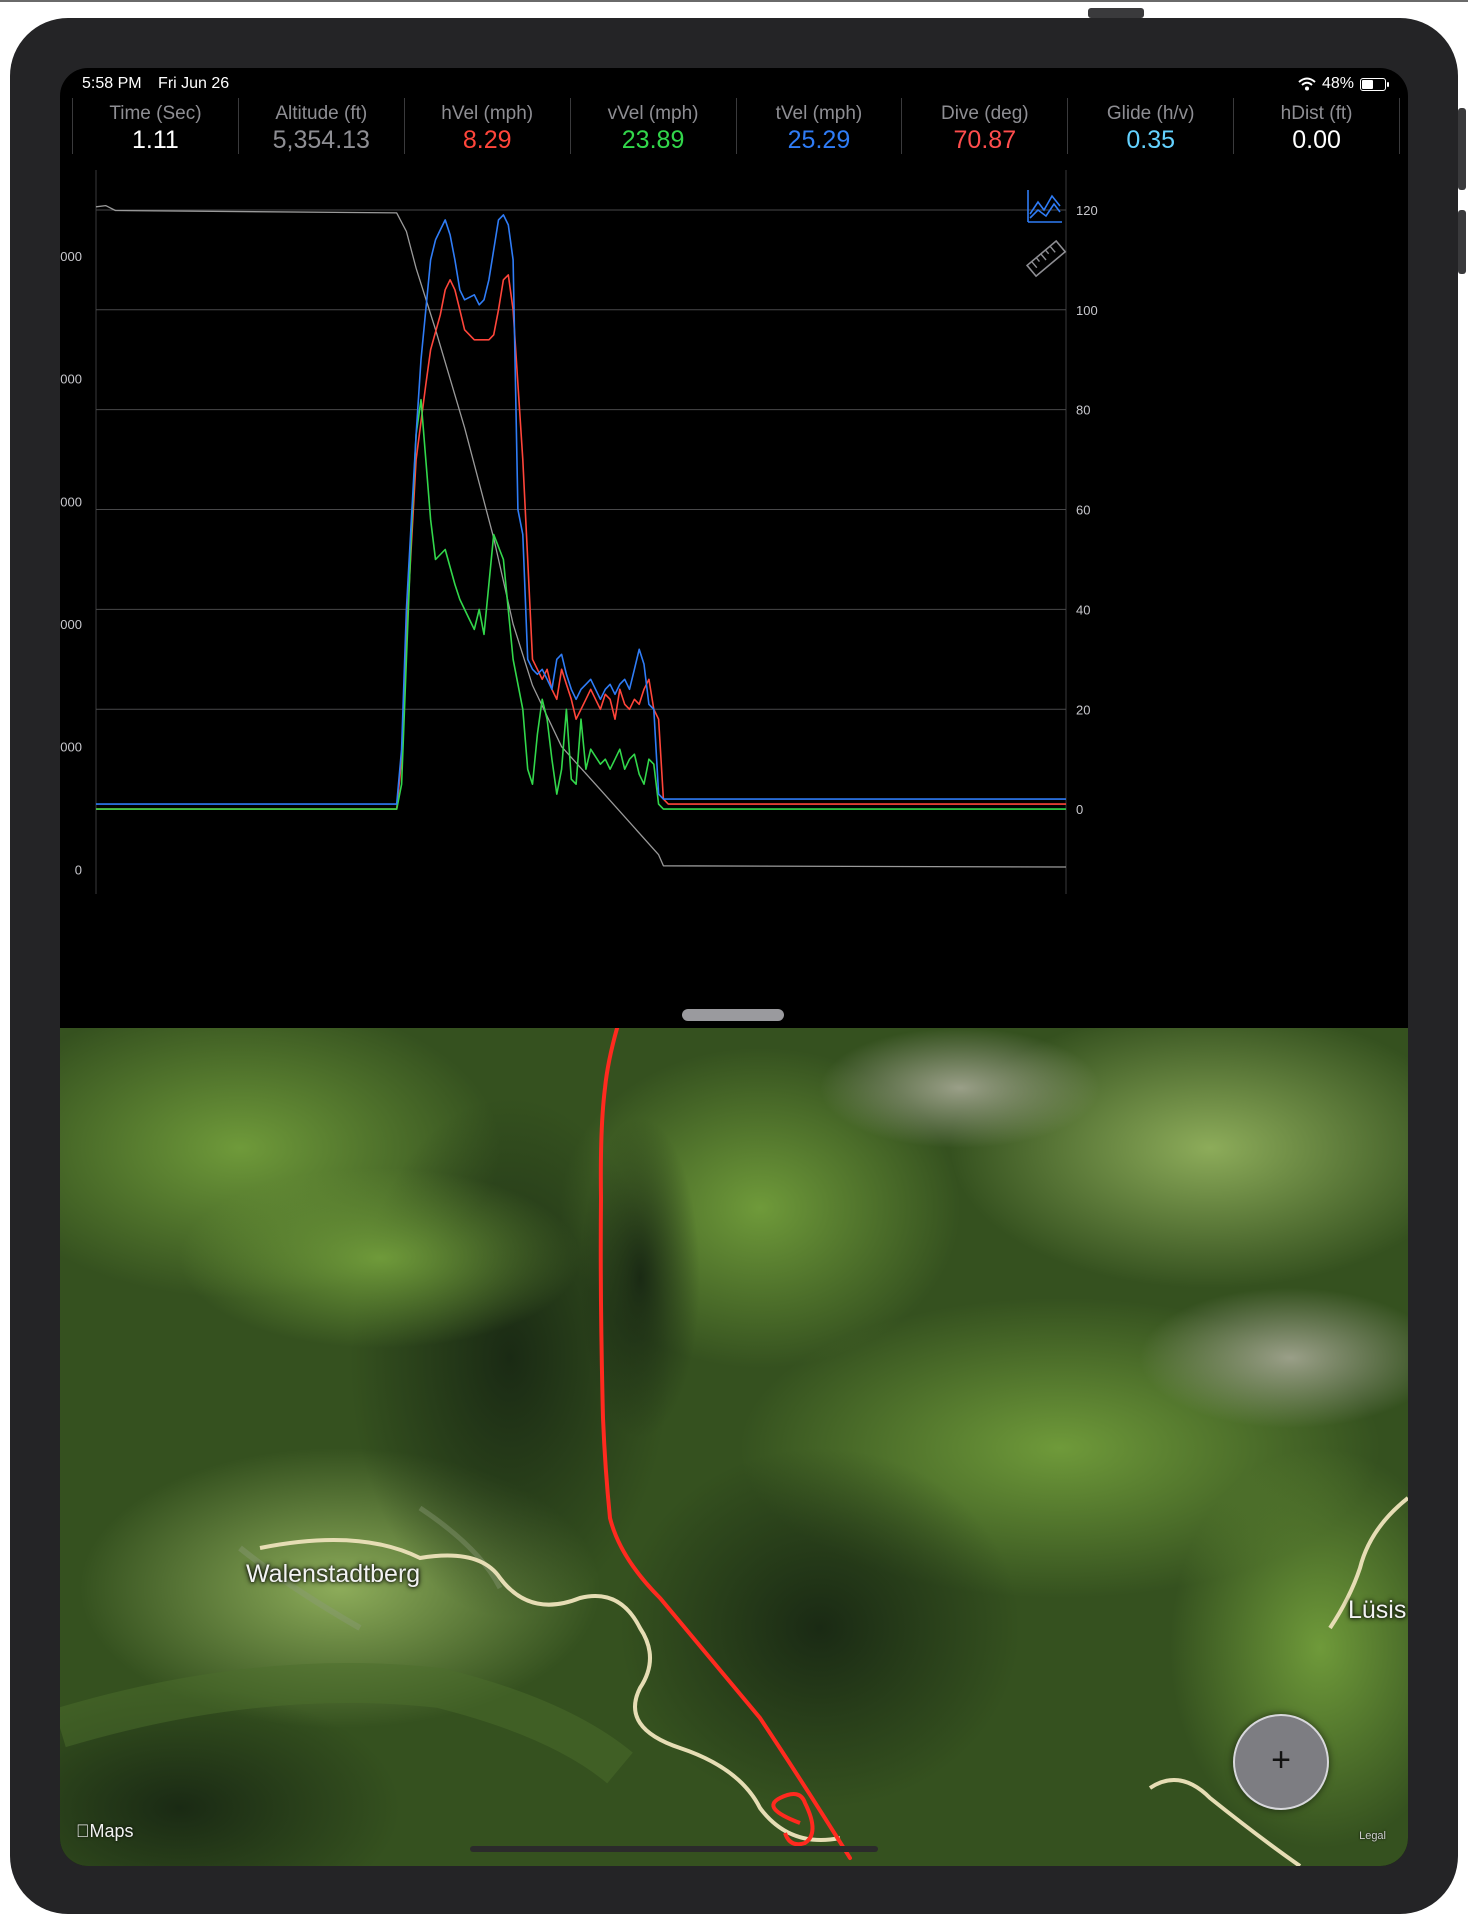 This screenshot has width=1468, height=1922. Describe the element at coordinates (321, 113) in the screenshot. I see `metric-label: Altitude (ft)` at that location.